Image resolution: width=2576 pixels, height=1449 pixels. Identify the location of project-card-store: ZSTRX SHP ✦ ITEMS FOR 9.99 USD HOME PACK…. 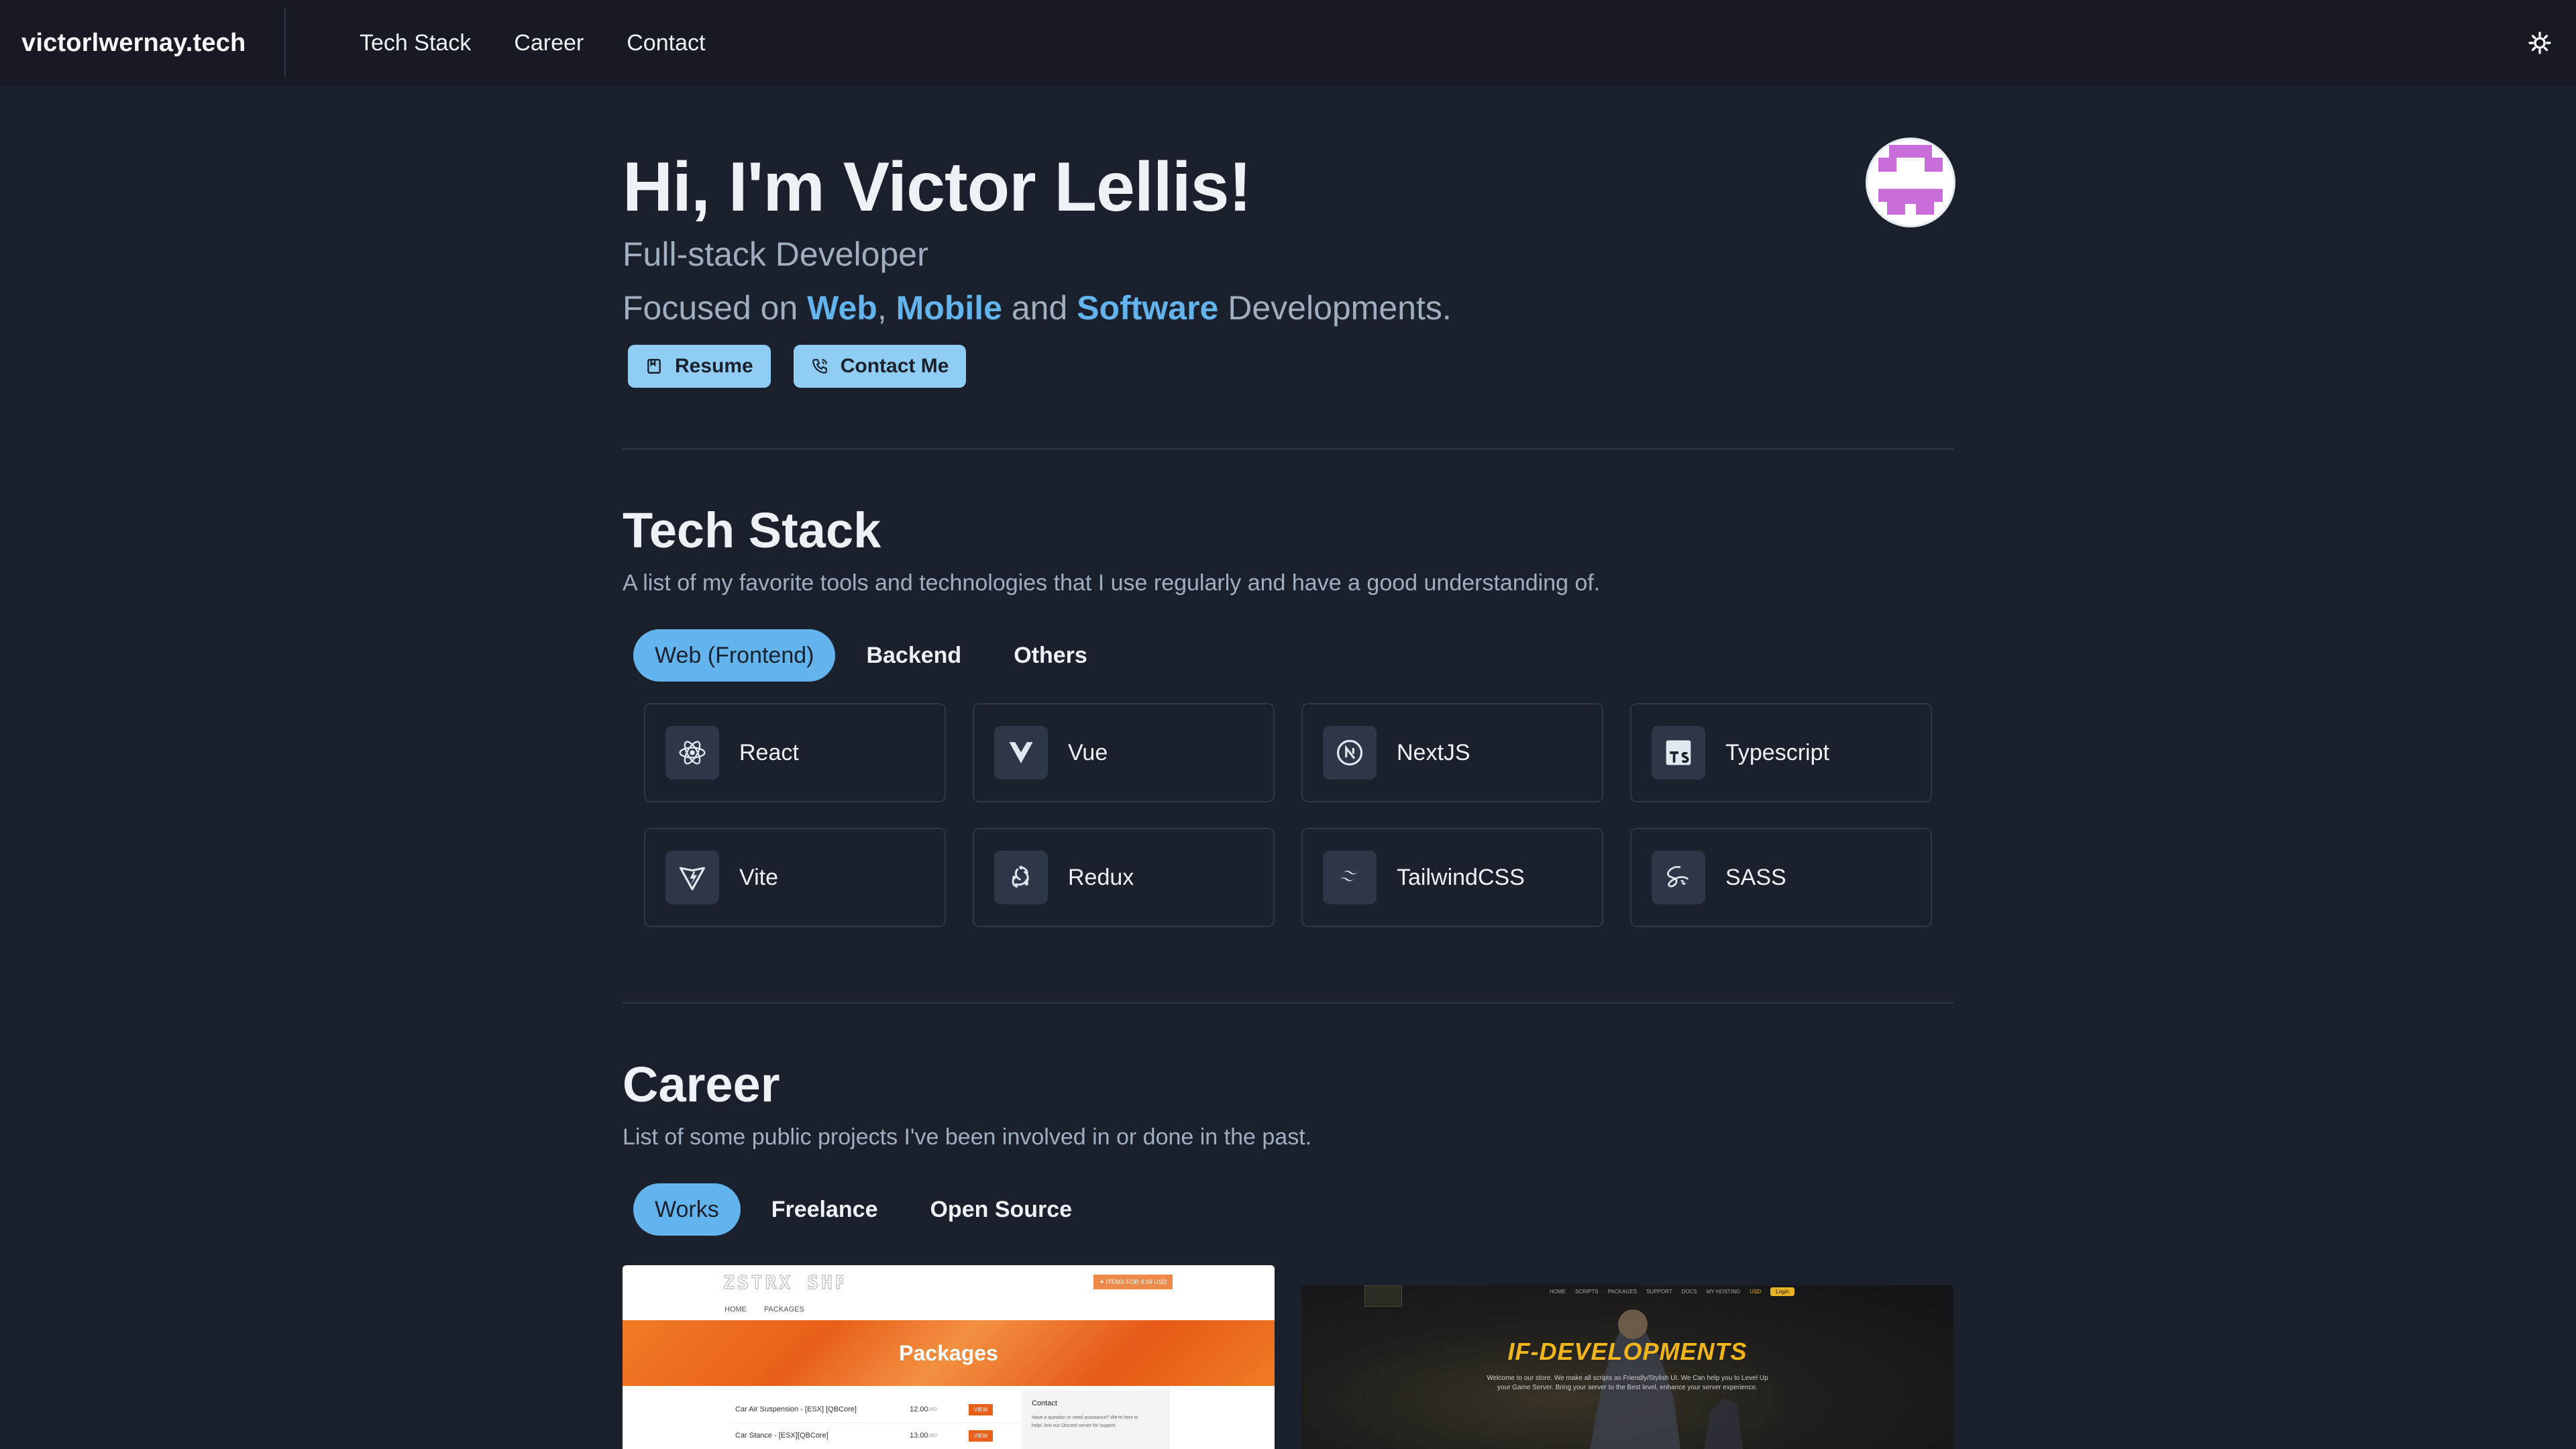
(949, 1357).